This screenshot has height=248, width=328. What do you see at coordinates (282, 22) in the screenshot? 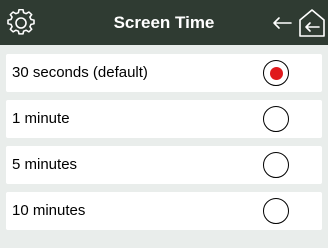
I see `back-arrow-icon` at bounding box center [282, 22].